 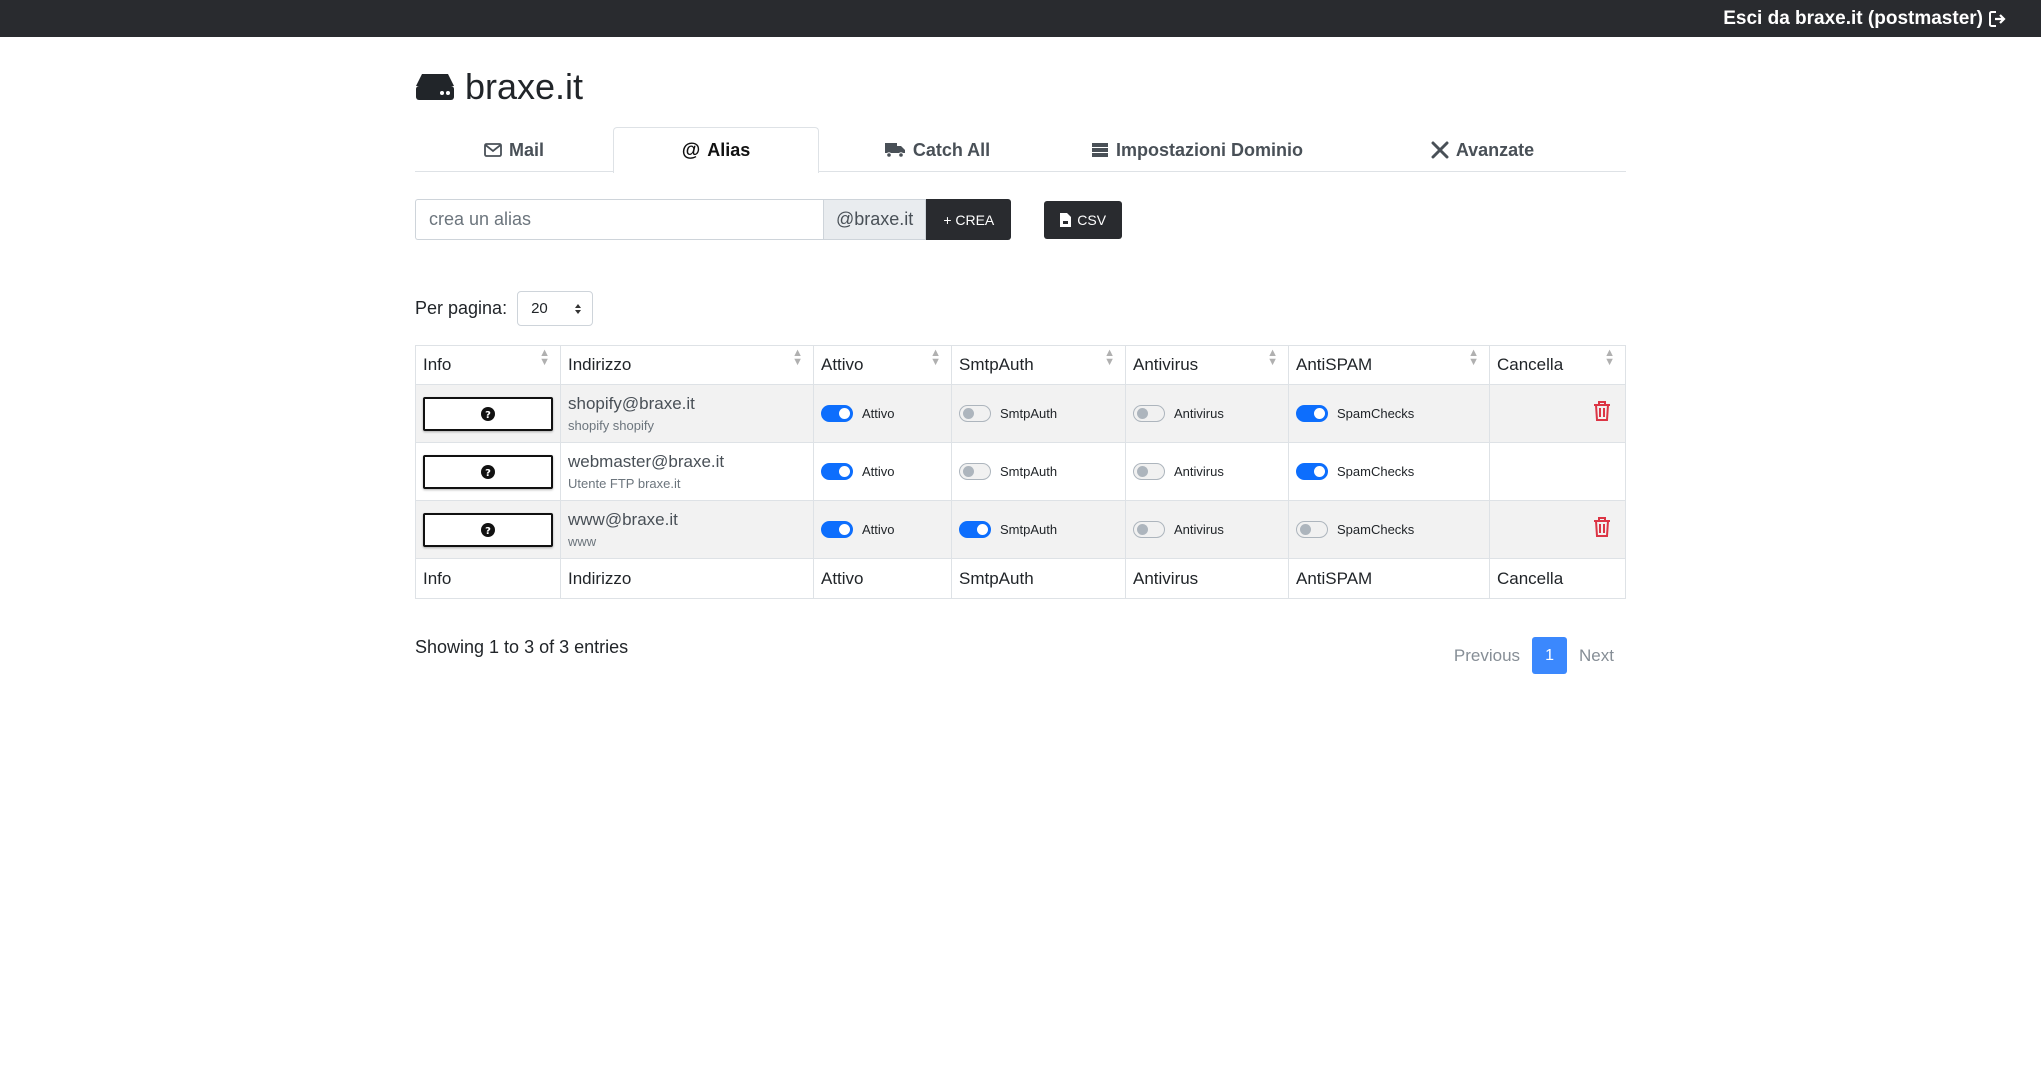 What do you see at coordinates (1100, 150) in the screenshot?
I see `server-icon` at bounding box center [1100, 150].